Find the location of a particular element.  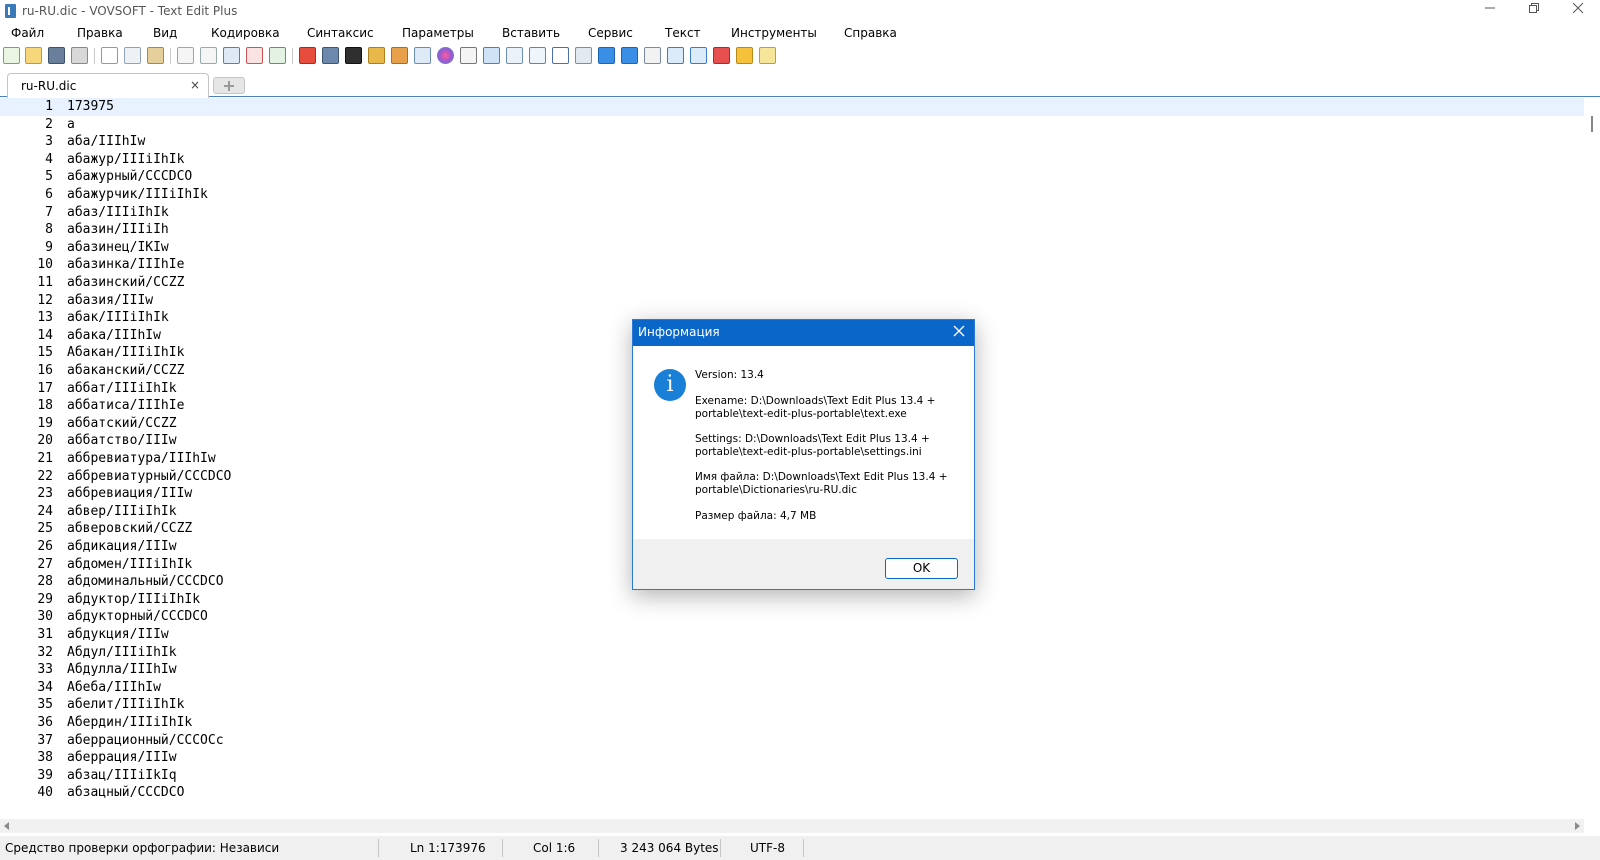

pdf-icon is located at coordinates (307, 55).